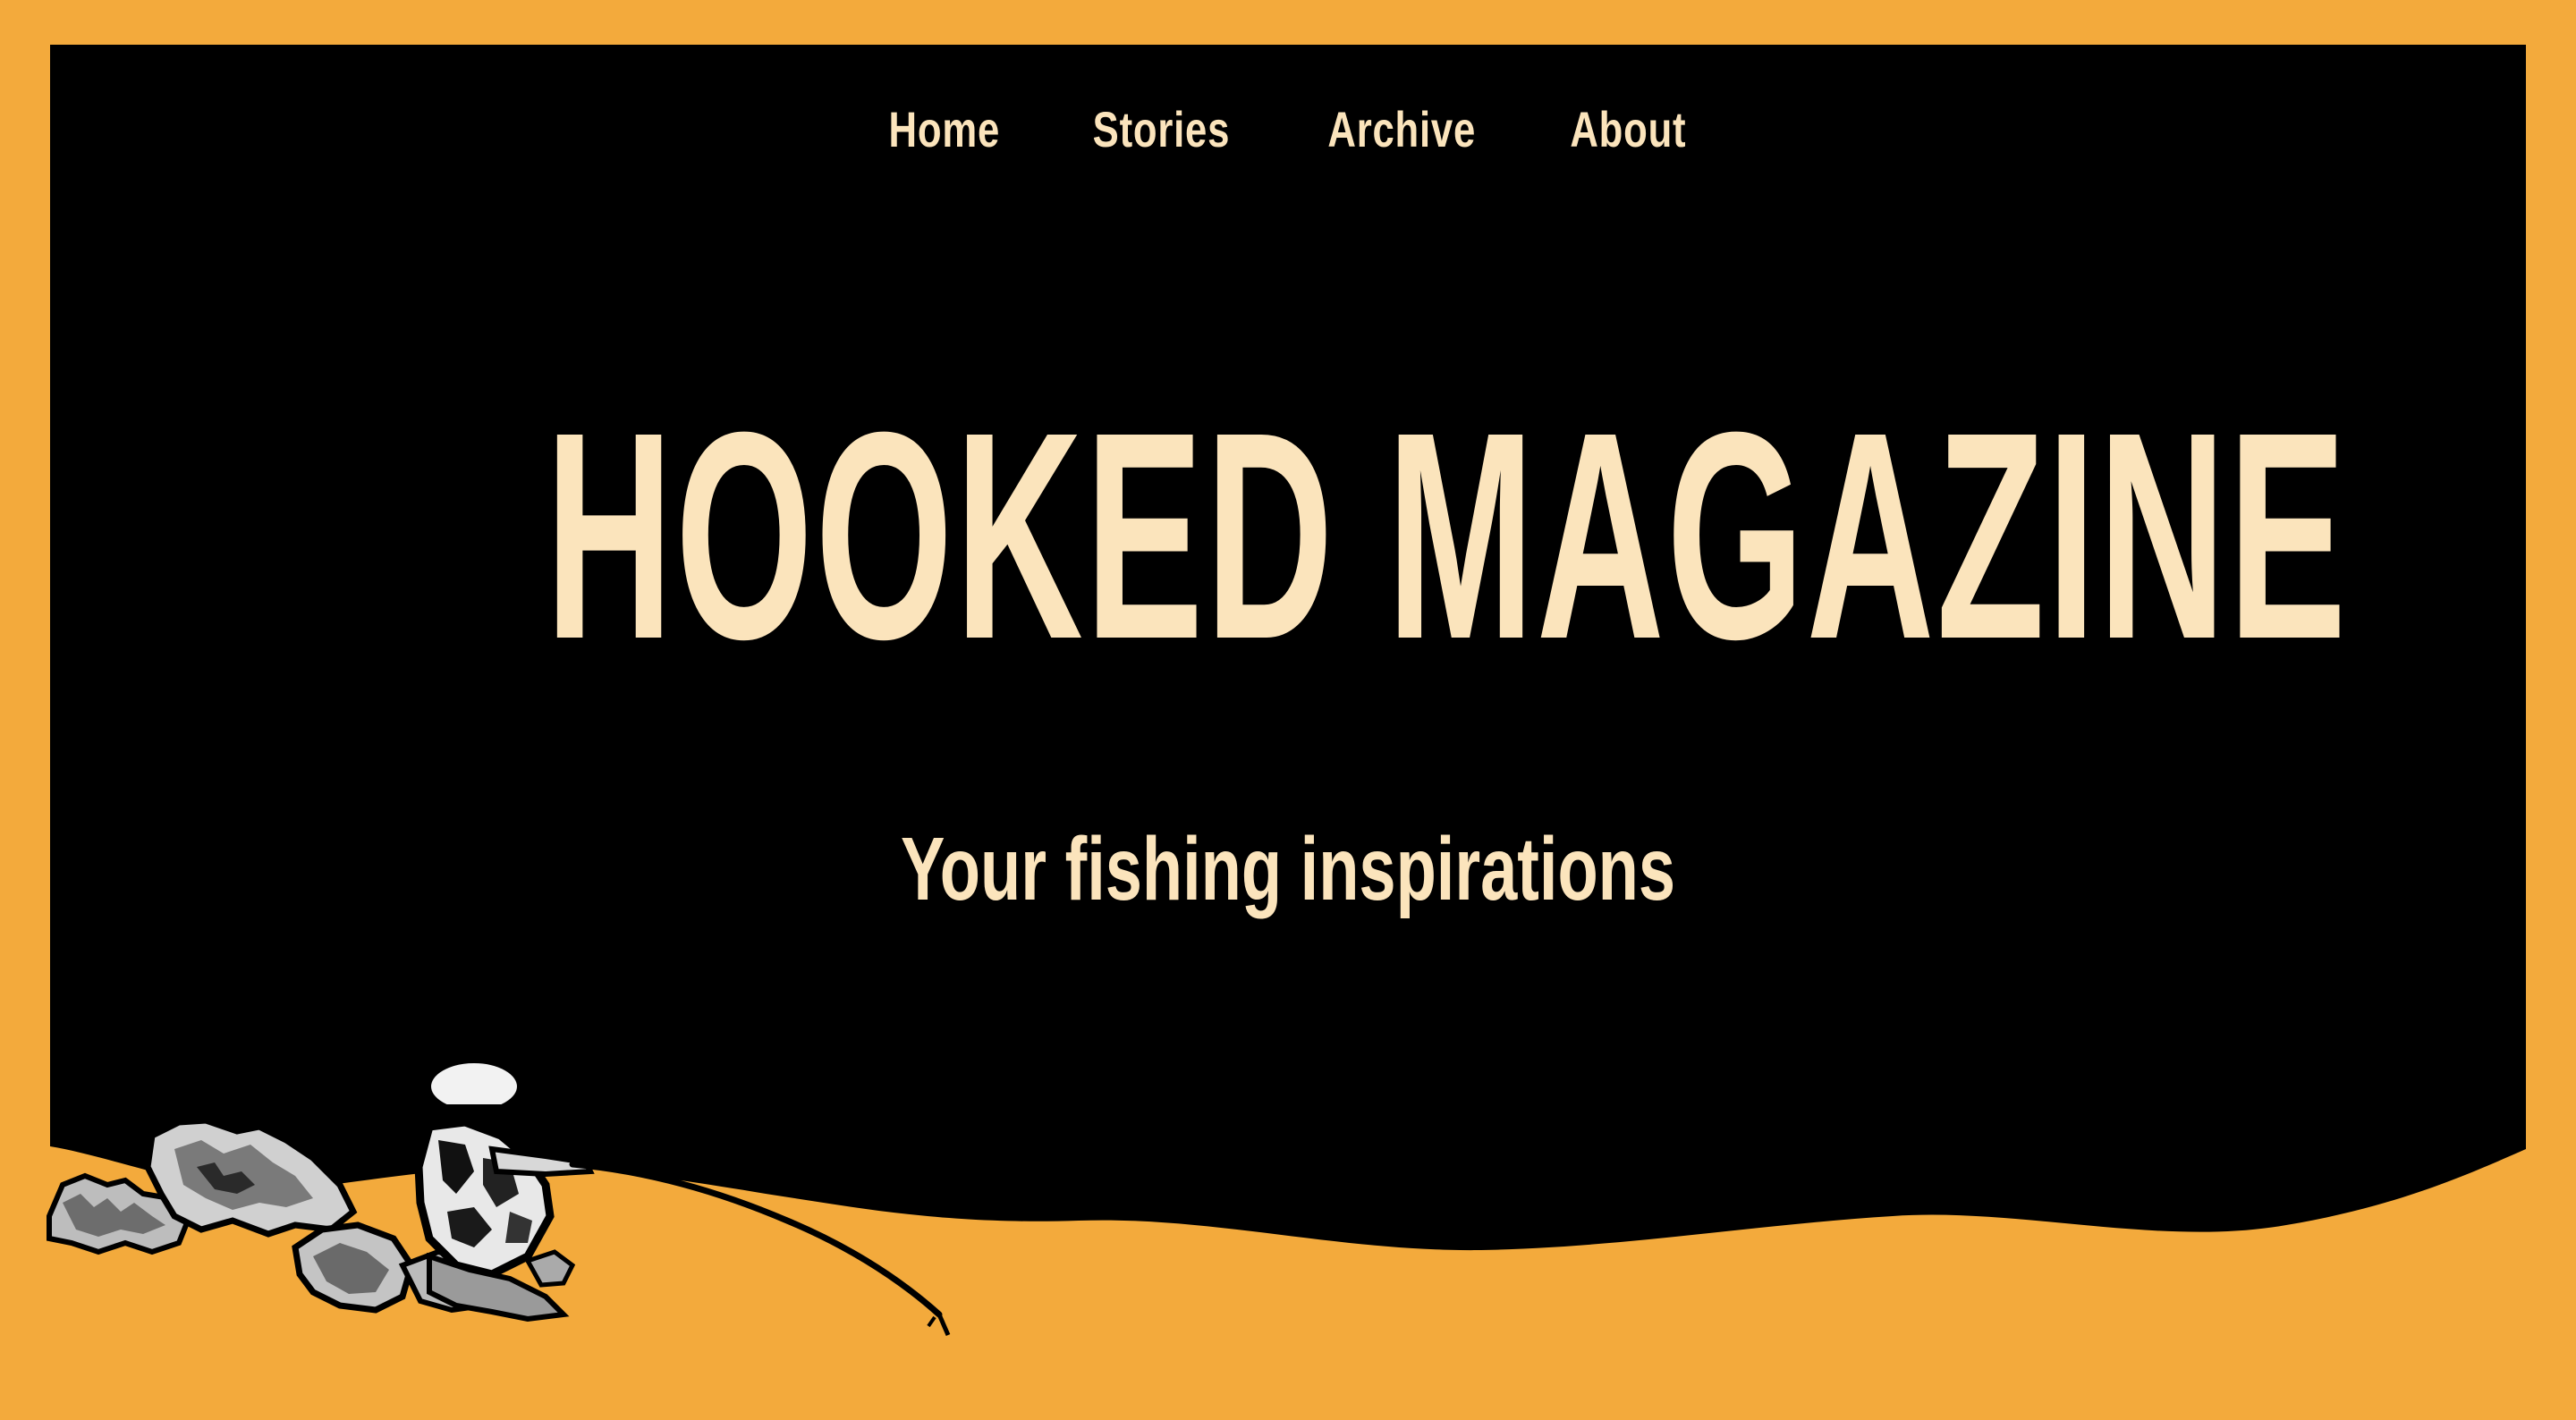 The width and height of the screenshot is (2576, 1420). I want to click on nav-stories: Stories, so click(1161, 129).